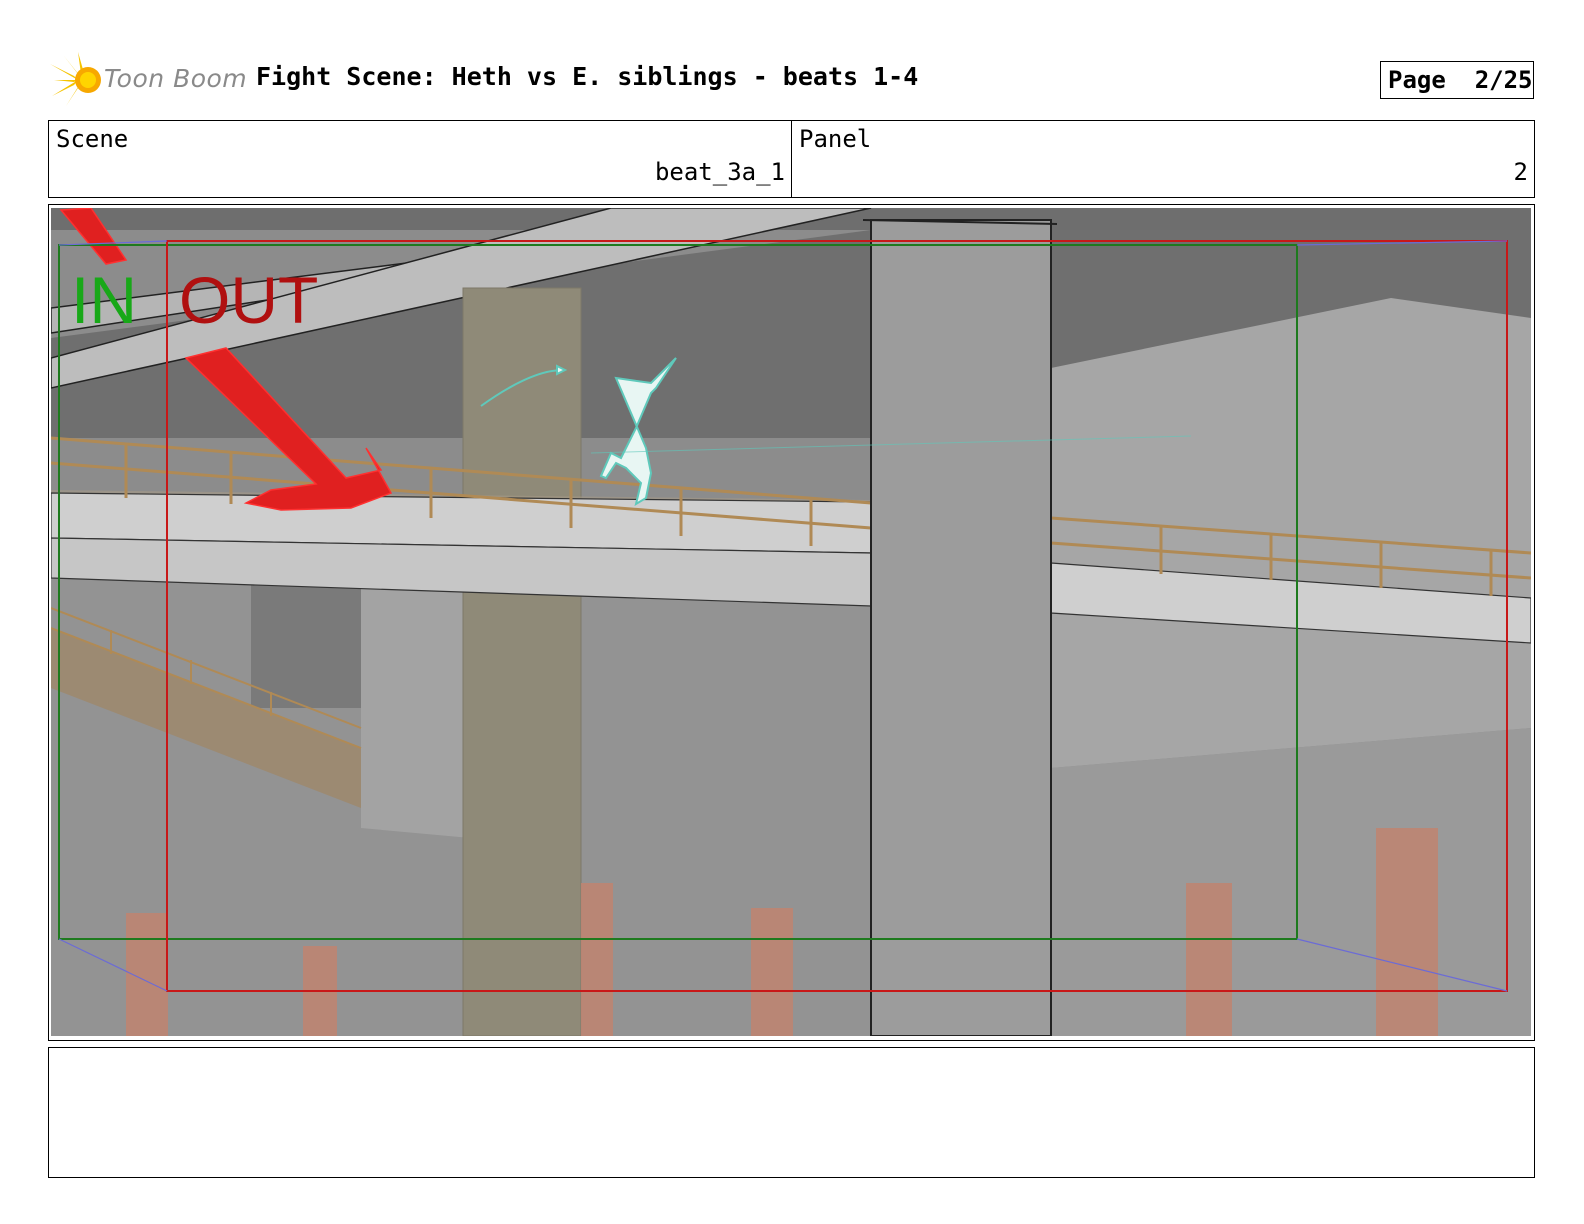 The width and height of the screenshot is (1584, 1224). Describe the element at coordinates (1291, 533) in the screenshot. I see `right-wall` at that location.